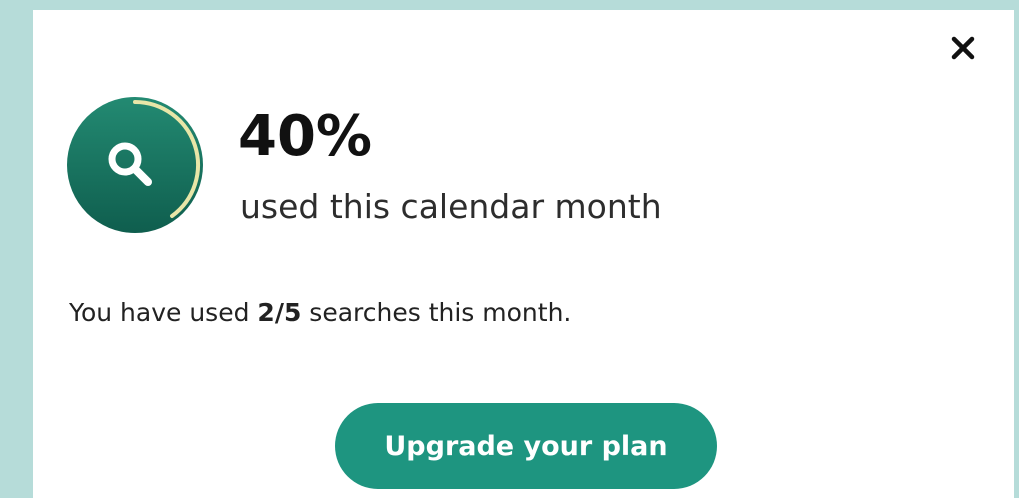  I want to click on close-button, so click(963, 48).